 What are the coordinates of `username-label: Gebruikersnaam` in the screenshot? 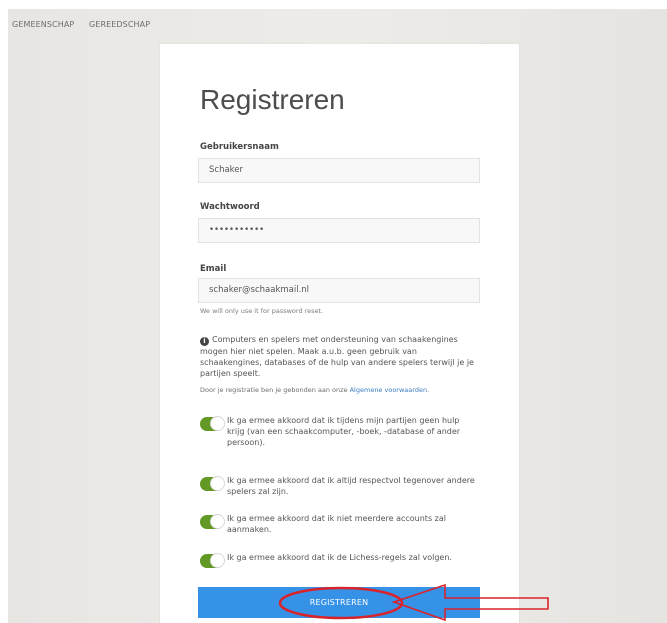 It's located at (239, 147).